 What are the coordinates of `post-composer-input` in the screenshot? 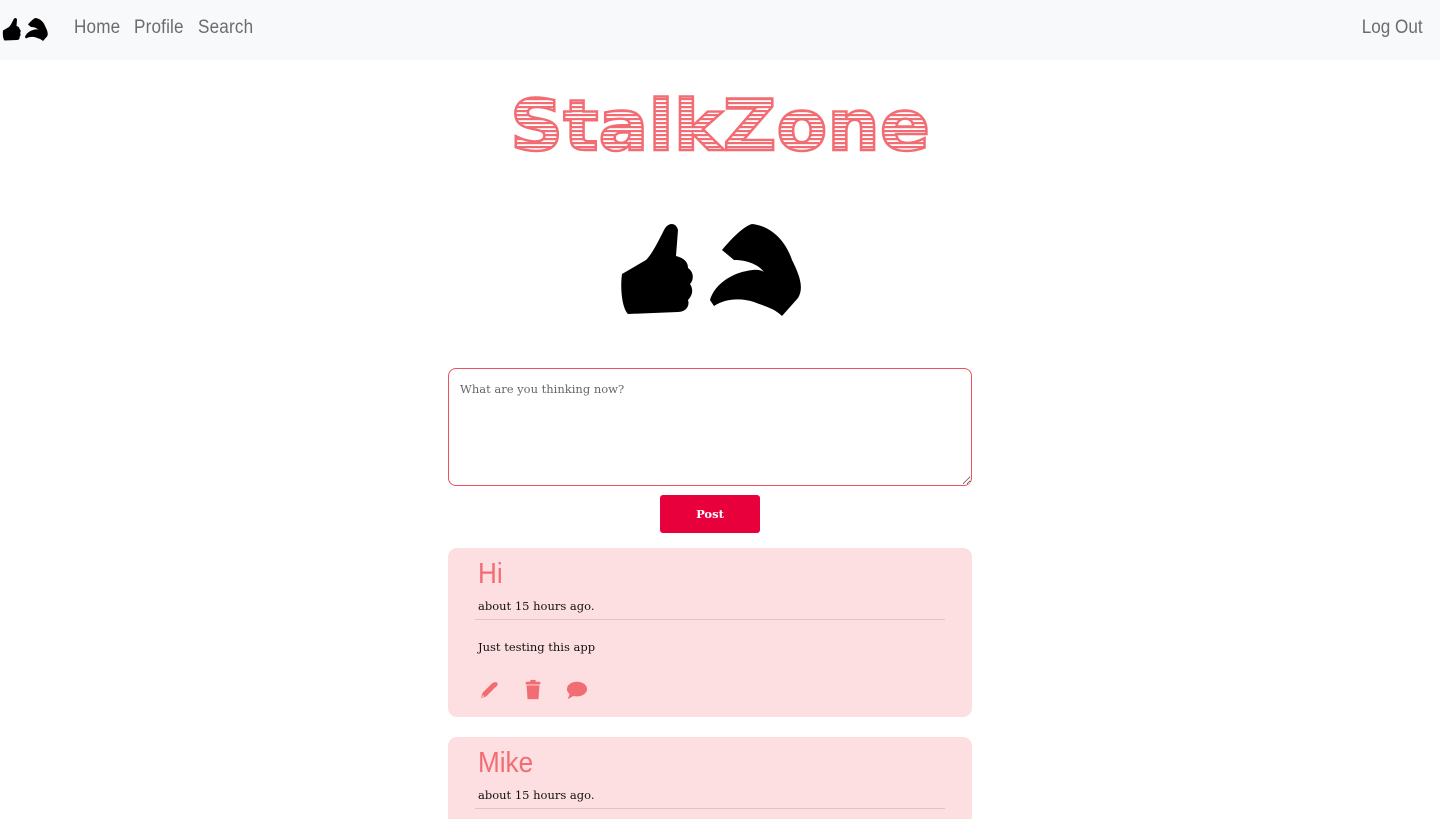 It's located at (710, 427).